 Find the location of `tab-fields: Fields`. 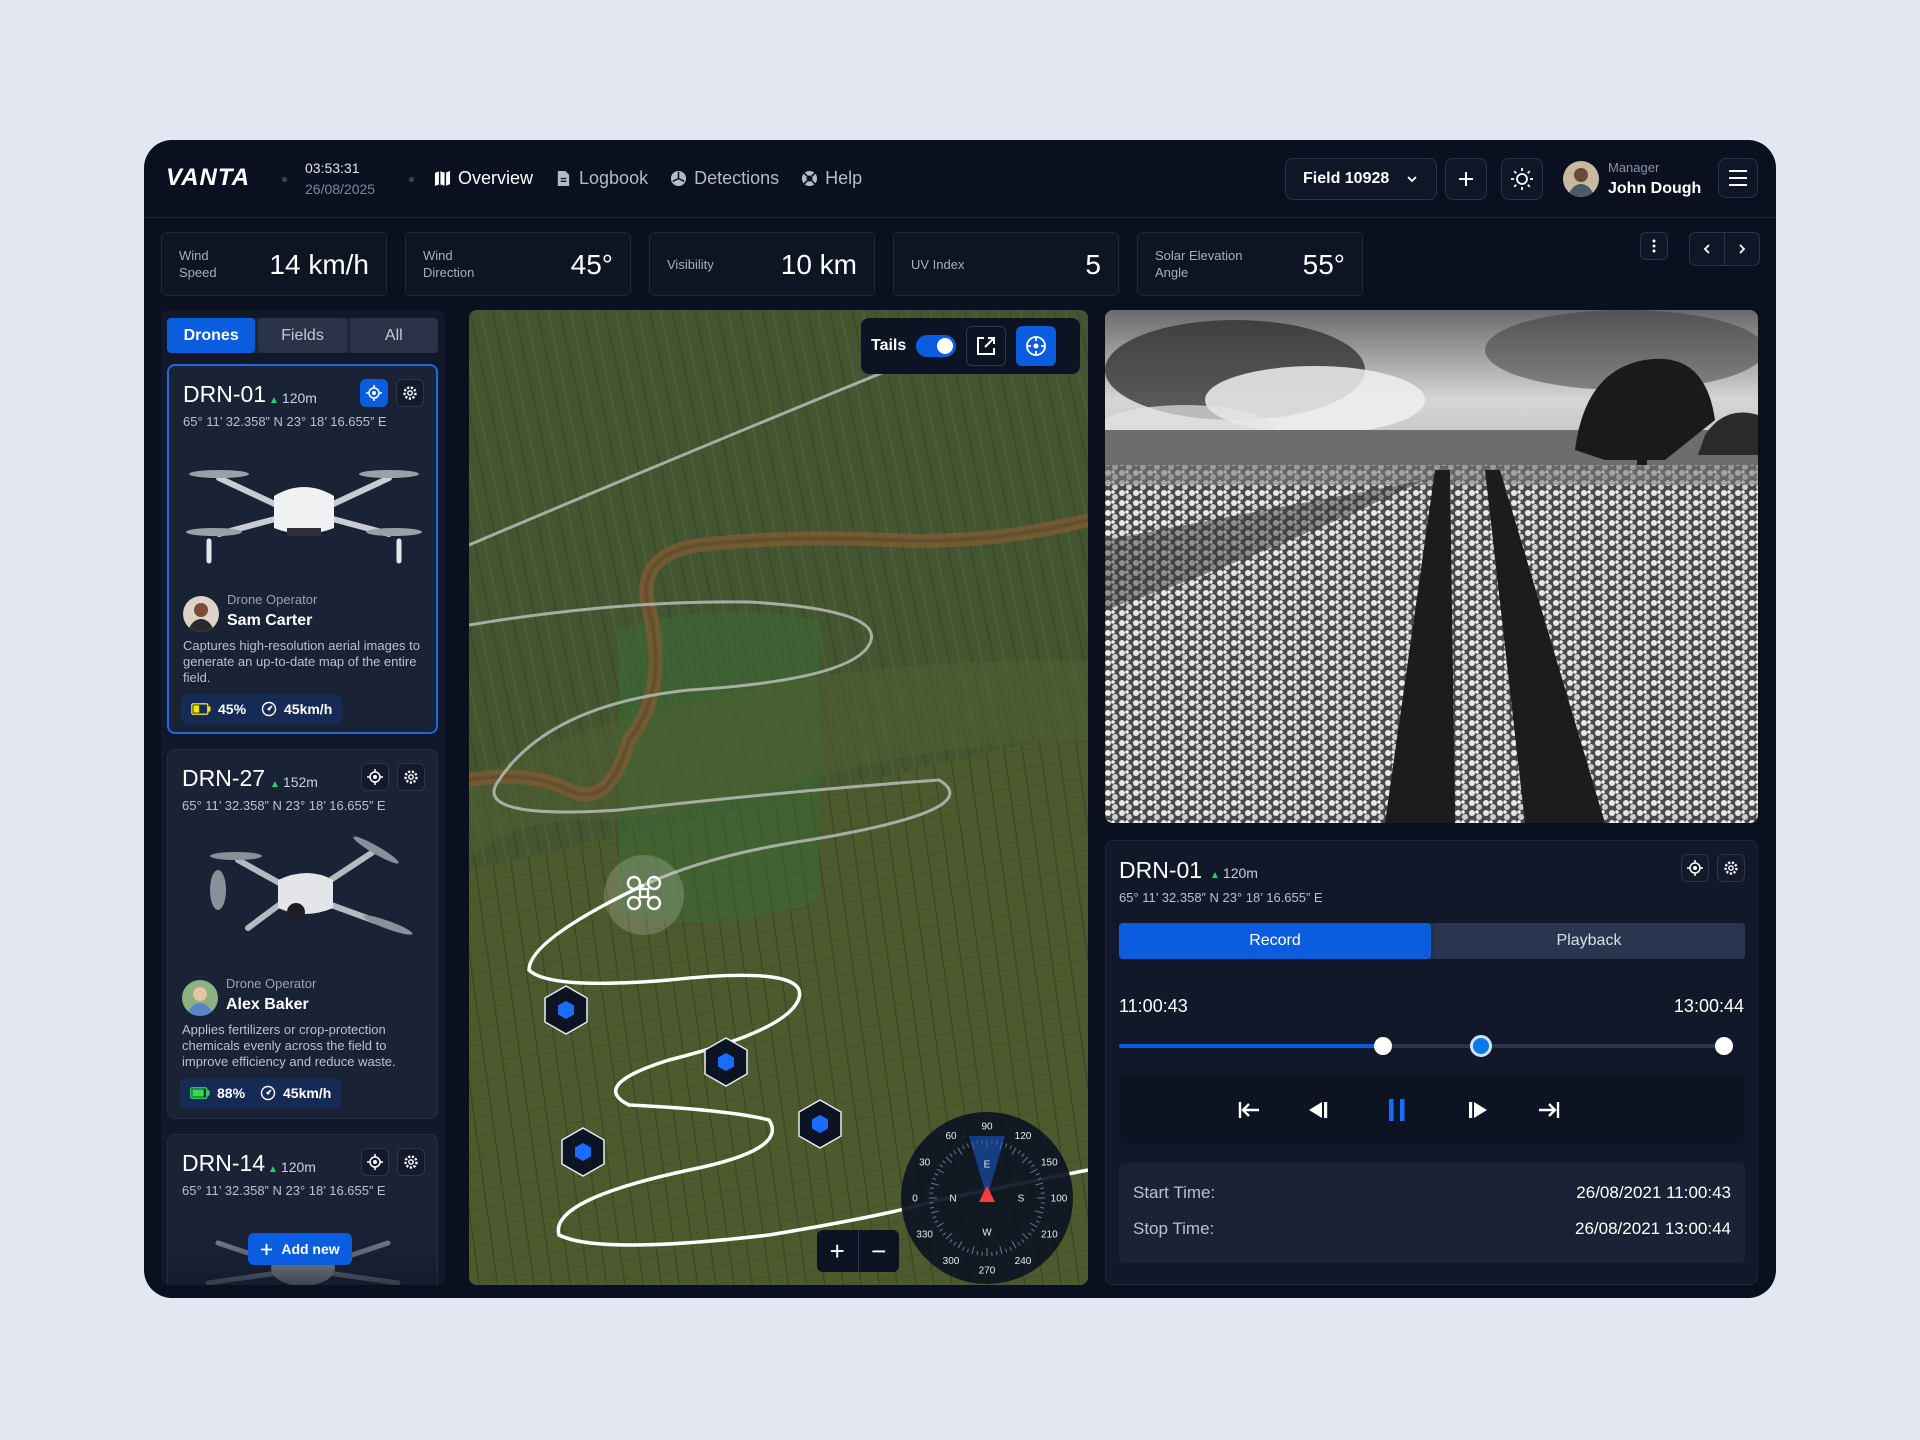

tab-fields: Fields is located at coordinates (302, 335).